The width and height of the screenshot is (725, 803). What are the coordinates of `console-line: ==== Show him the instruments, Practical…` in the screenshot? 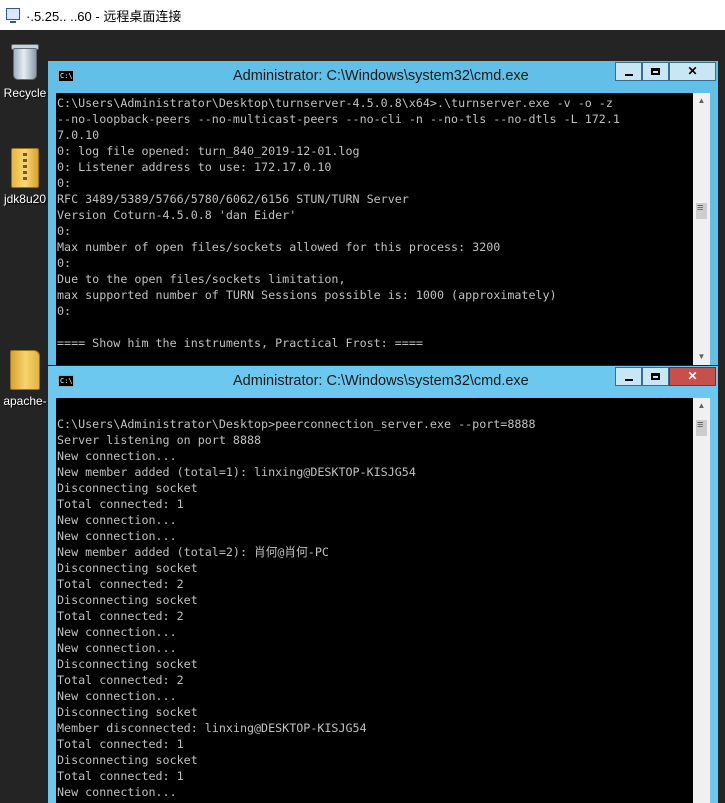 It's located at (240, 343).